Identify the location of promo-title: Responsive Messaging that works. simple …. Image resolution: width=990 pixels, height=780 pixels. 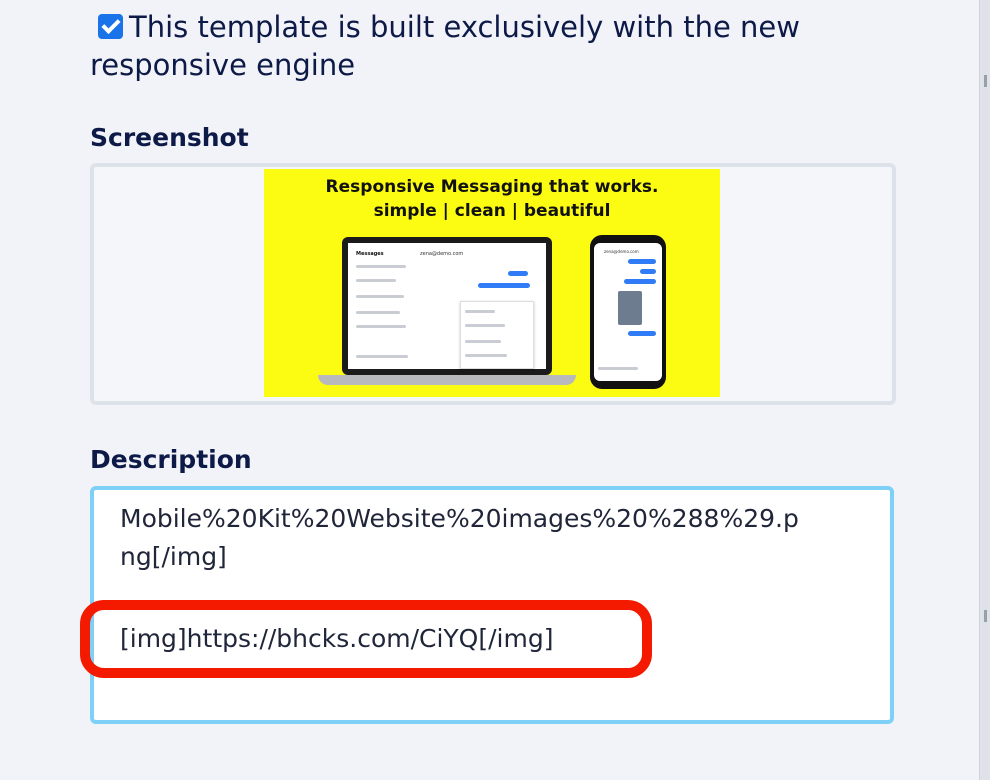
(492, 199).